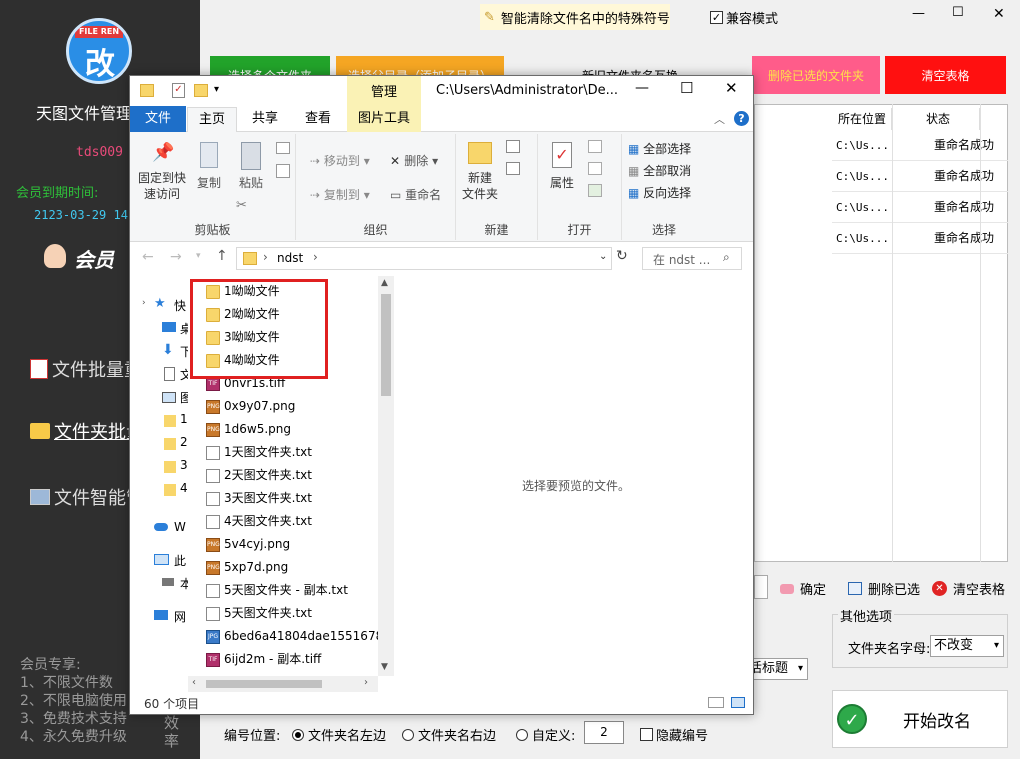 The image size is (1020, 759). Describe the element at coordinates (513, 146) in the screenshot. I see `new-item-icon` at that location.